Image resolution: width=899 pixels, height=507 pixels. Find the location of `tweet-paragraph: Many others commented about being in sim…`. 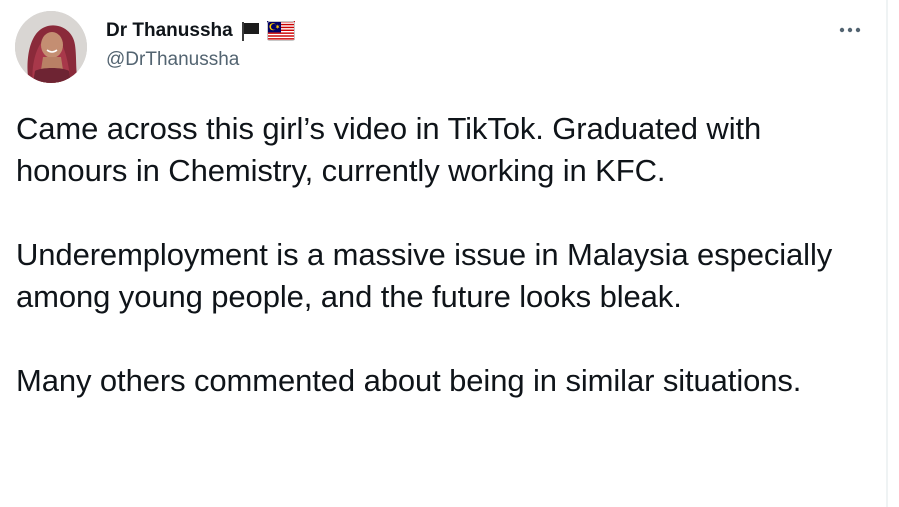

tweet-paragraph: Many others commented about being in sim… is located at coordinates (409, 380).